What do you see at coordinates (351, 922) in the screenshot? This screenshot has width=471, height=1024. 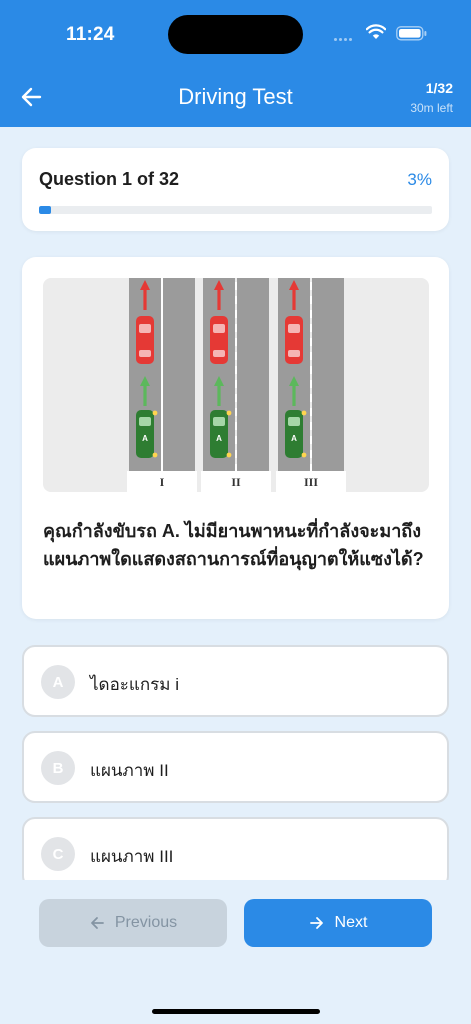 I see `next-label: Next` at bounding box center [351, 922].